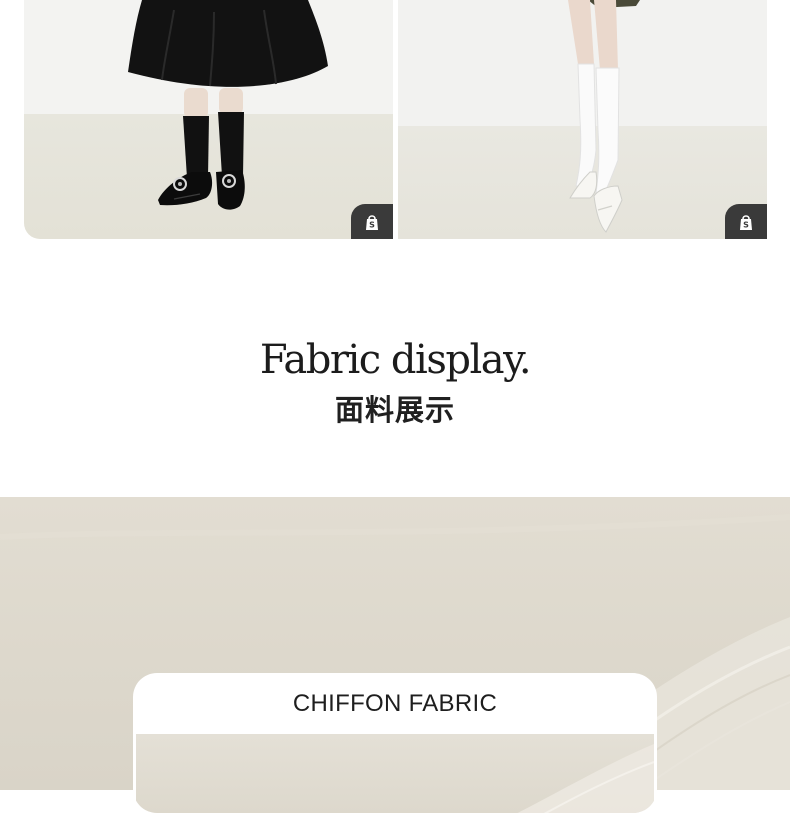  Describe the element at coordinates (228, 105) in the screenshot. I see `model-black-outfit-illustration` at that location.